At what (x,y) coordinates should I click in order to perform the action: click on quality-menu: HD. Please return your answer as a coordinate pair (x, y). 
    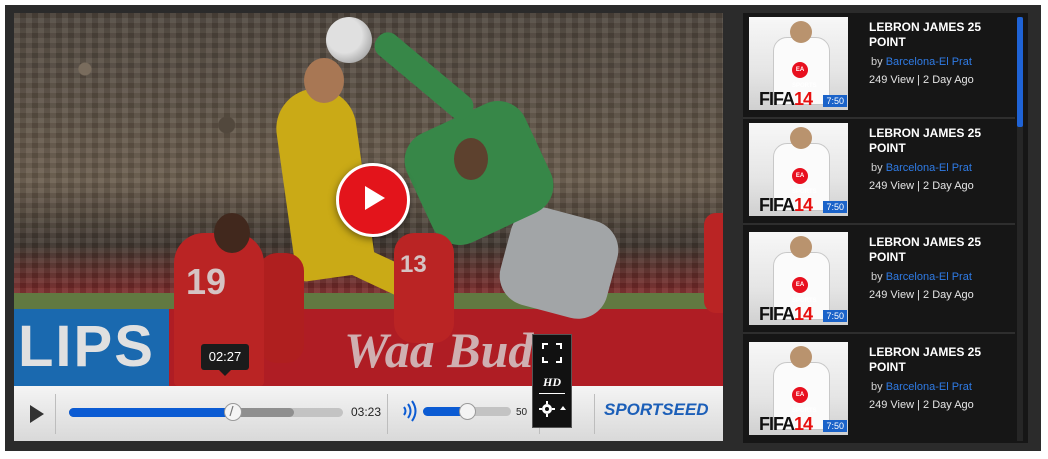
    Looking at the image, I should click on (552, 381).